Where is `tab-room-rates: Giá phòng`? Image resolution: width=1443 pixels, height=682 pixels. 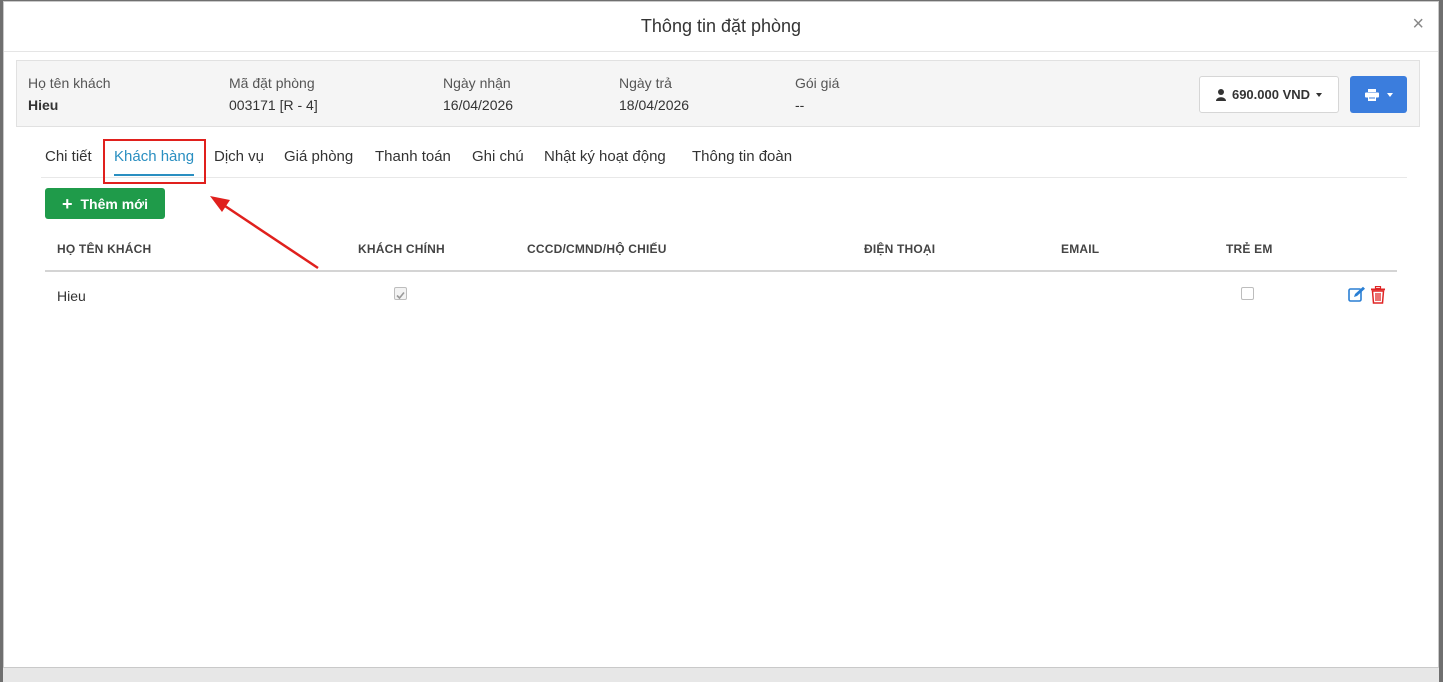
tab-room-rates: Giá phòng is located at coordinates (318, 156).